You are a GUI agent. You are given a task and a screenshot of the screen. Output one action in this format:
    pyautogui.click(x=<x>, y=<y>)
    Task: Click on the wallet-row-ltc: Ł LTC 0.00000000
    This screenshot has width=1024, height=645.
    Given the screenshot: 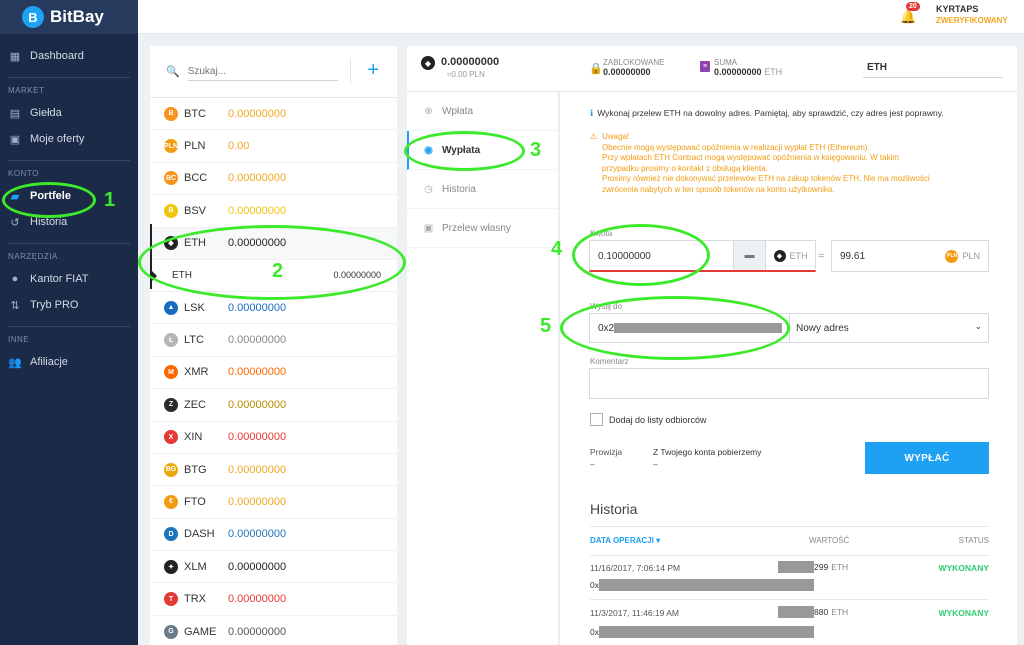 What is the action you would take?
    pyautogui.click(x=273, y=340)
    